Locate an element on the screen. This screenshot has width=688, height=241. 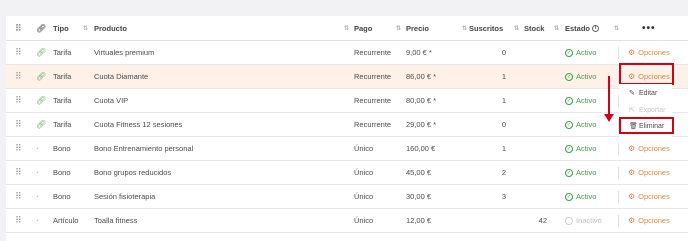
cell-precio: 29,00 € * is located at coordinates (421, 124).